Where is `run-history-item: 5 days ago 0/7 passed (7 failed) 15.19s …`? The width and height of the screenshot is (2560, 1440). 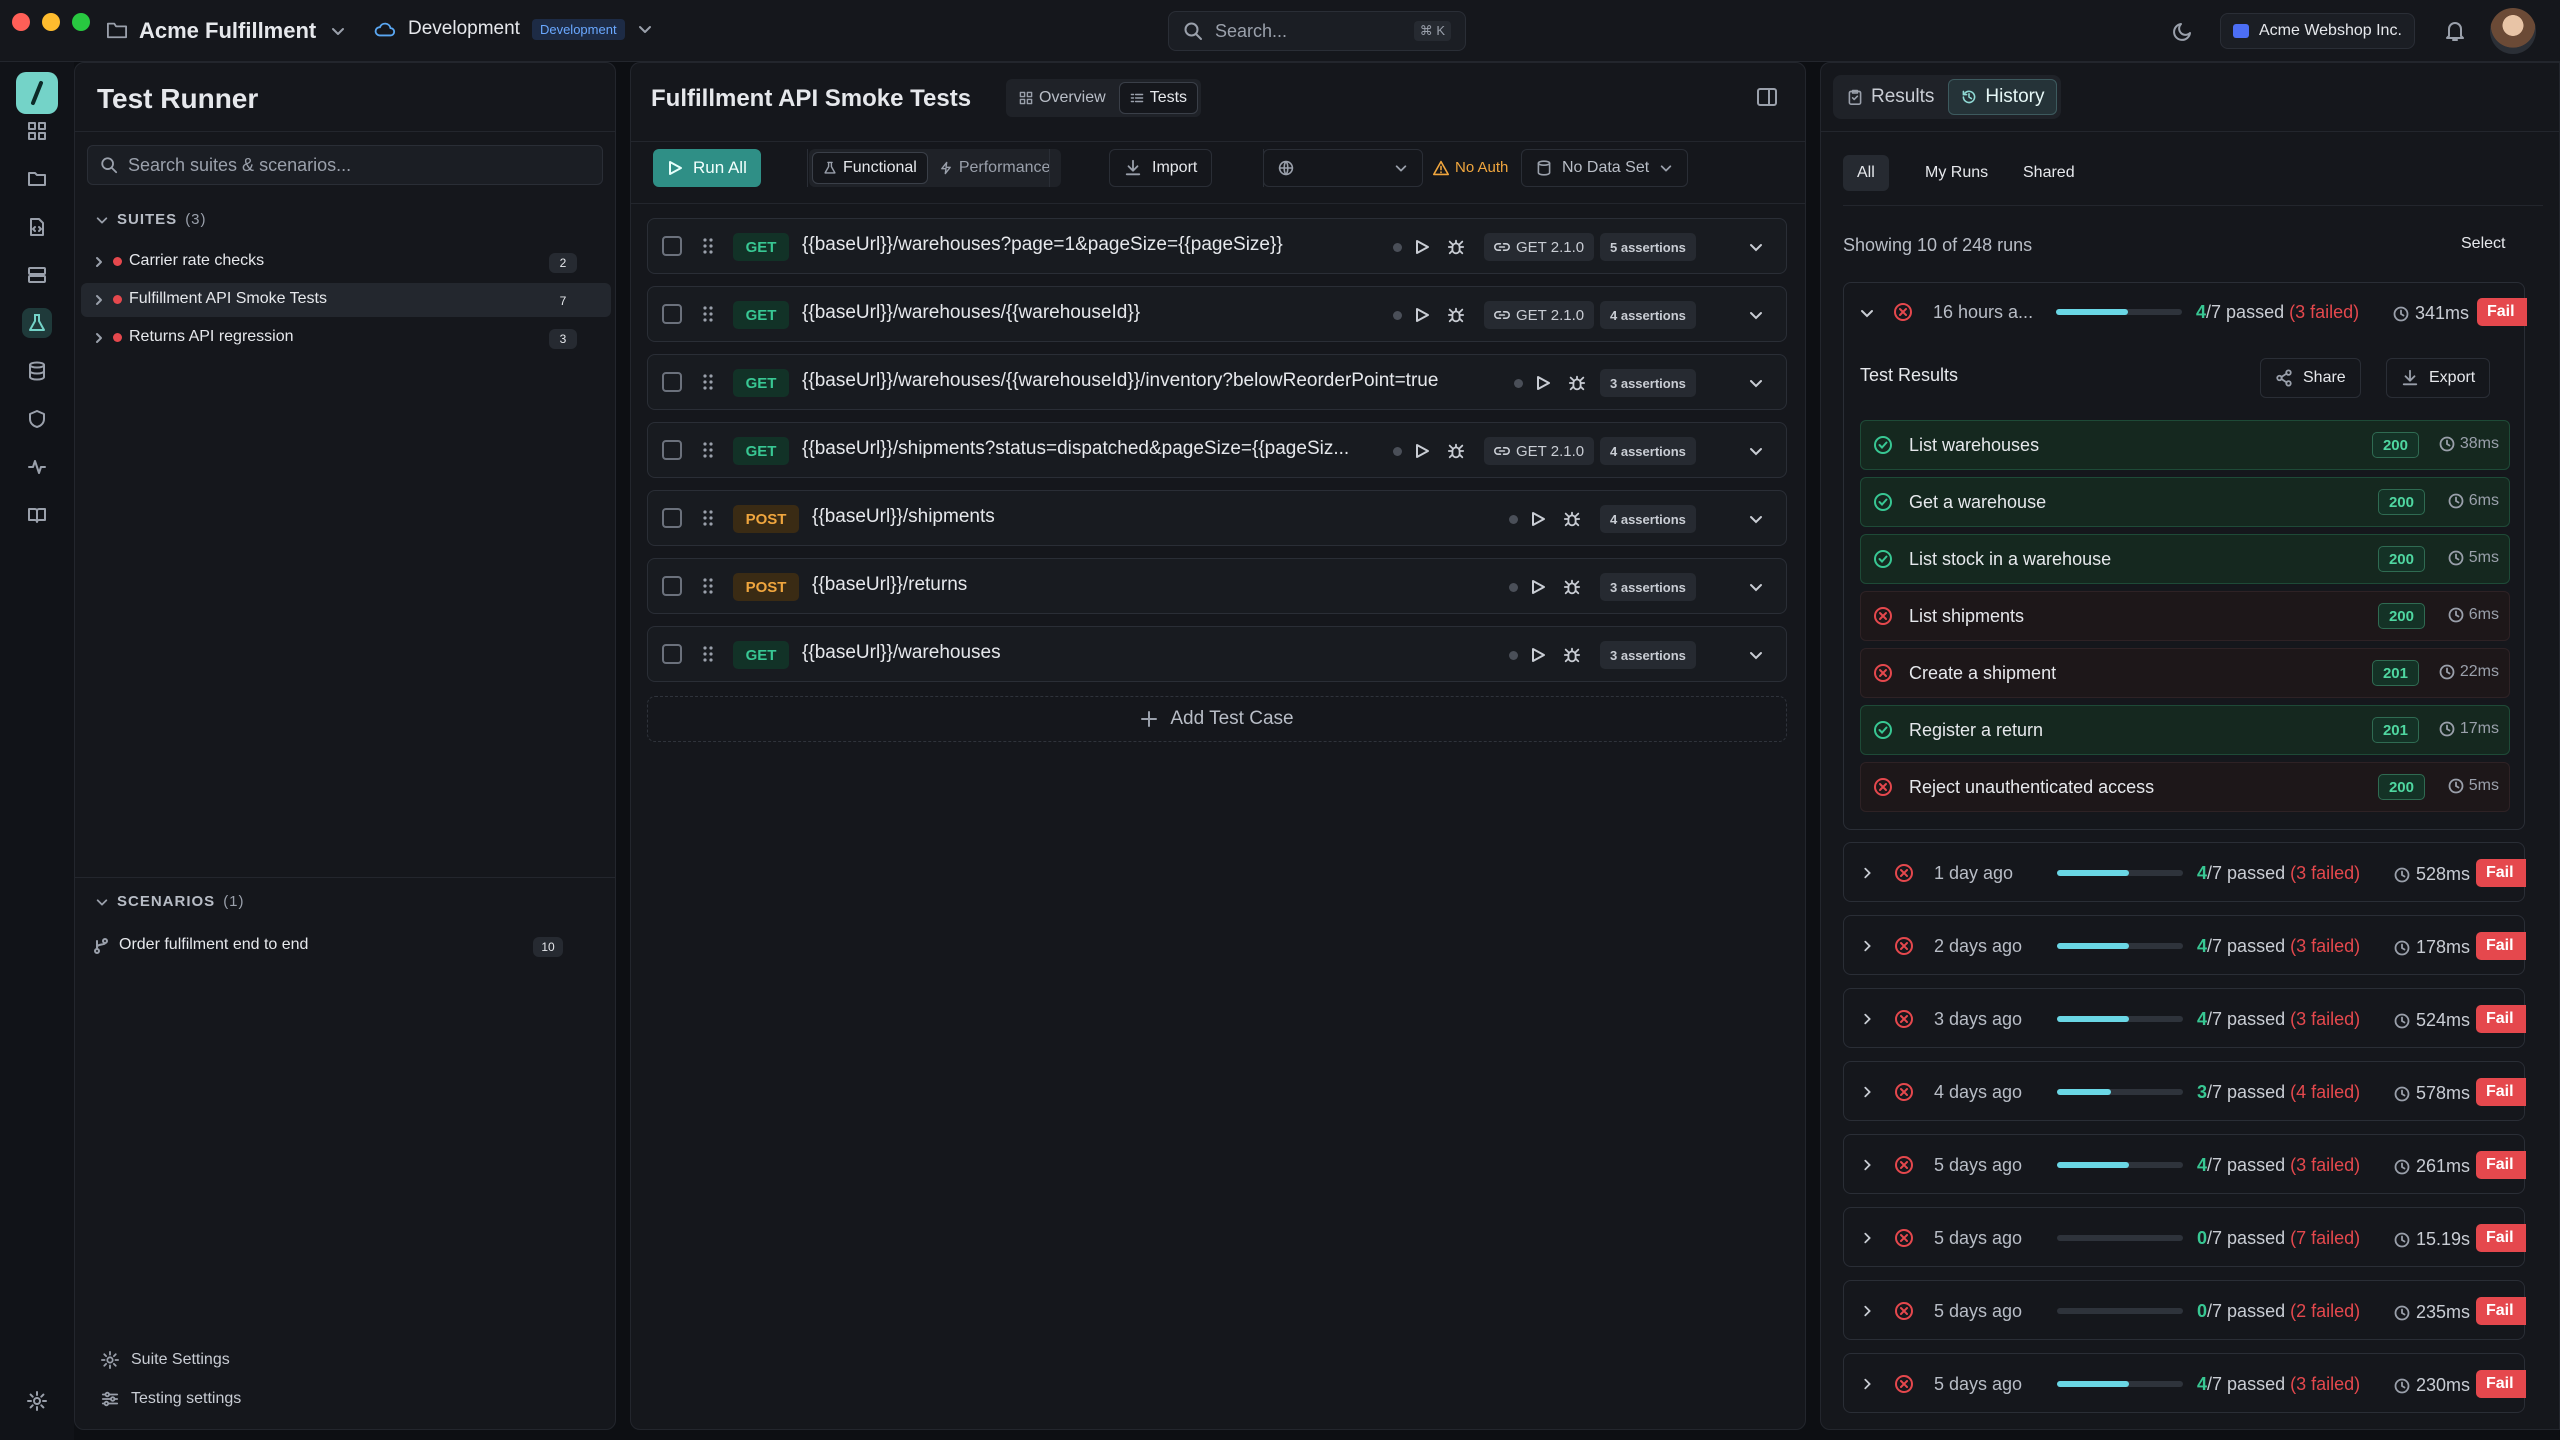 run-history-item: 5 days ago 0/7 passed (7 failed) 15.19s … is located at coordinates (2184, 1237).